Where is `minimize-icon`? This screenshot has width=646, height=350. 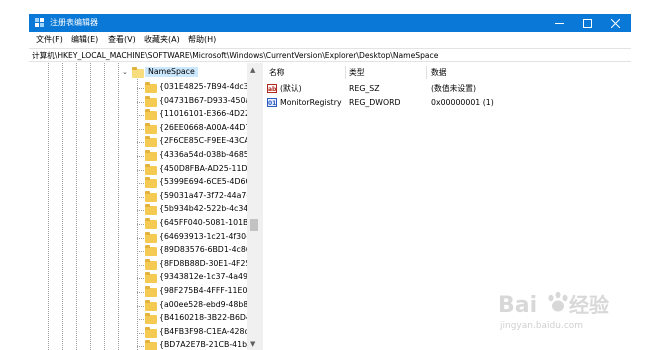 minimize-icon is located at coordinates (559, 23).